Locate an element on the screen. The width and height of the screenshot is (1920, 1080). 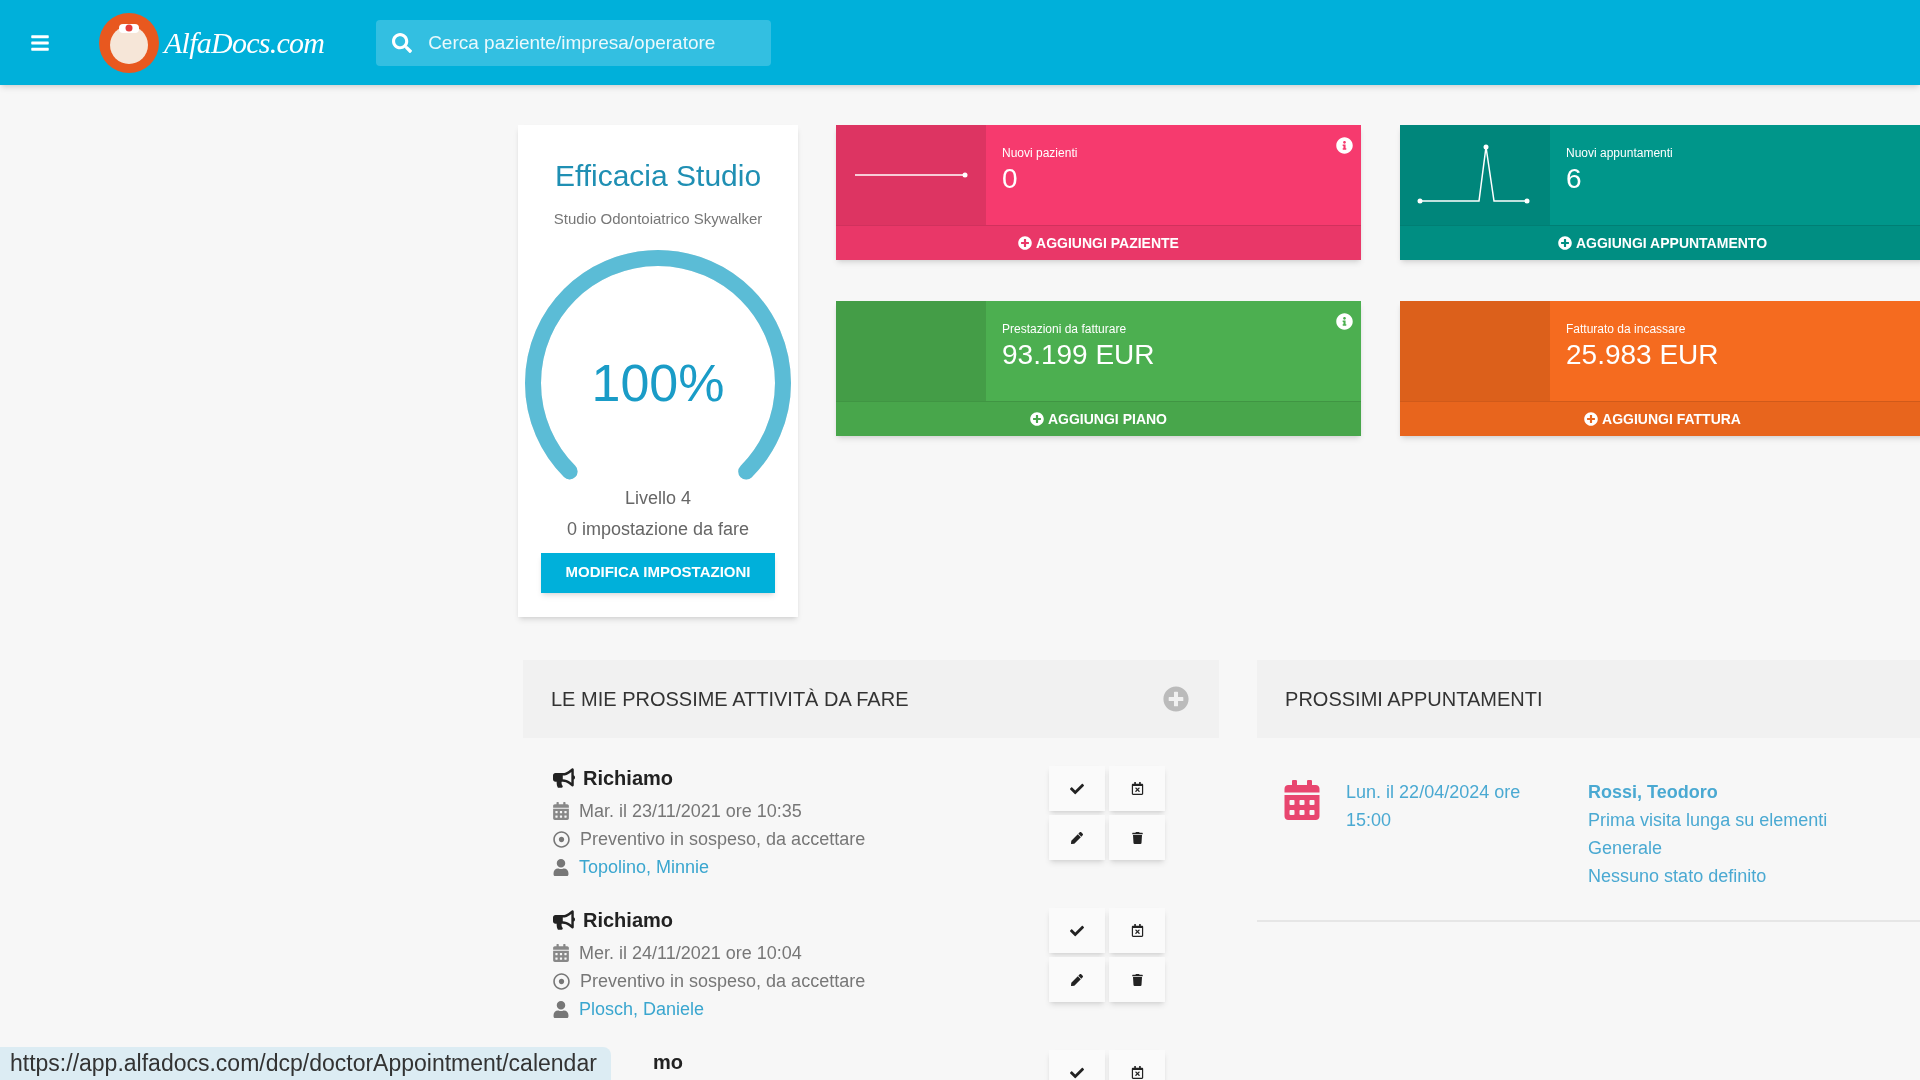
stat-value: 6 is located at coordinates (1574, 179).